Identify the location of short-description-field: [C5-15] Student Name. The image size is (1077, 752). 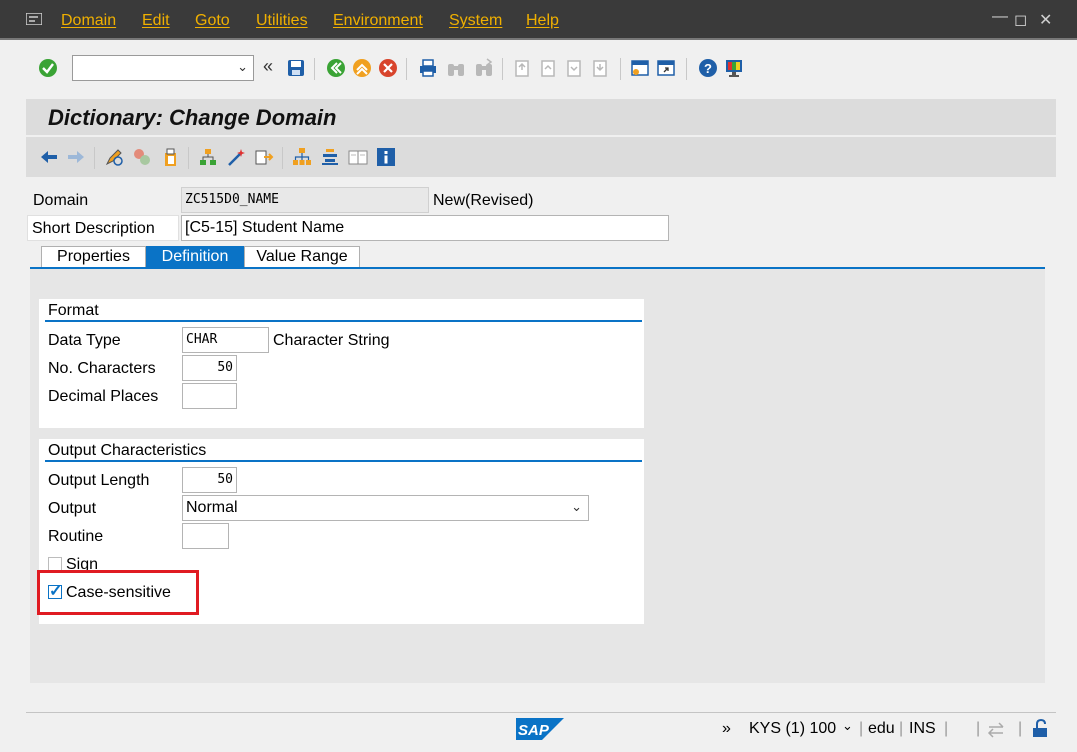
(425, 228).